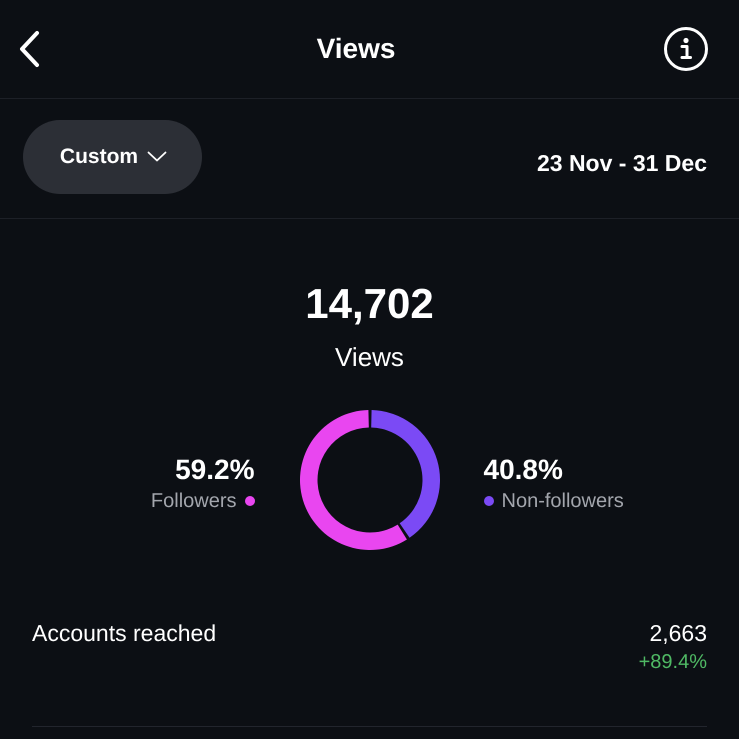  Describe the element at coordinates (124, 633) in the screenshot. I see `metric-label: Accounts reached` at that location.